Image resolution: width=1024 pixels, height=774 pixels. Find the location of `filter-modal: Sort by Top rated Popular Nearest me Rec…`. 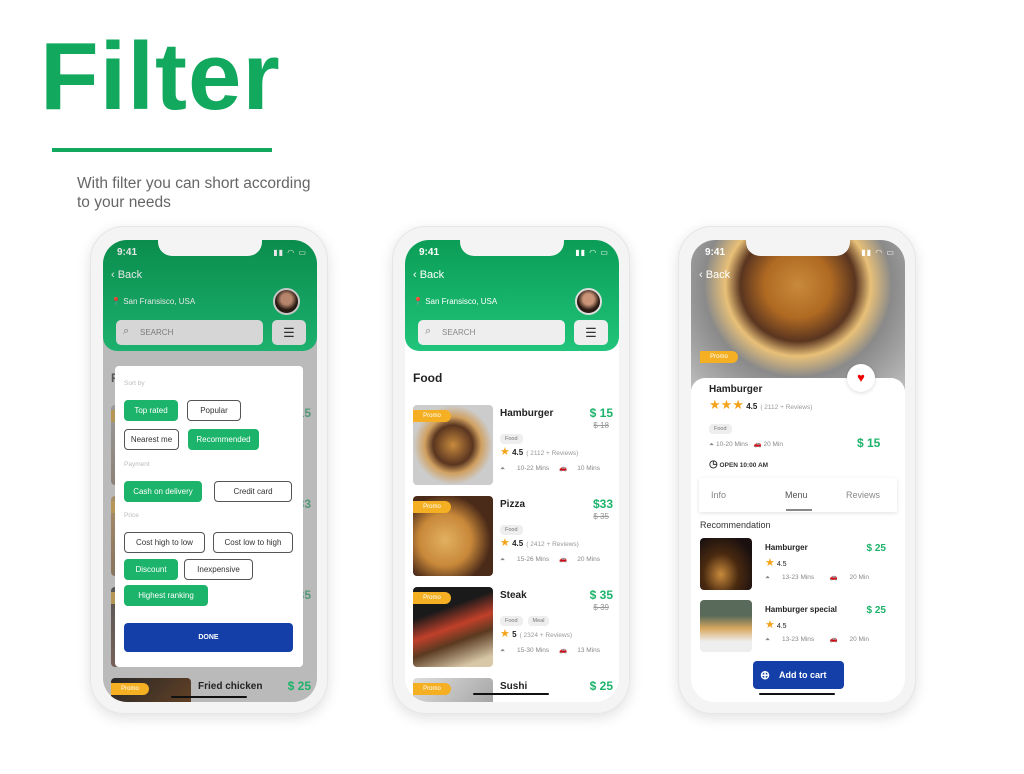

filter-modal: Sort by Top rated Popular Nearest me Rec… is located at coordinates (209, 516).